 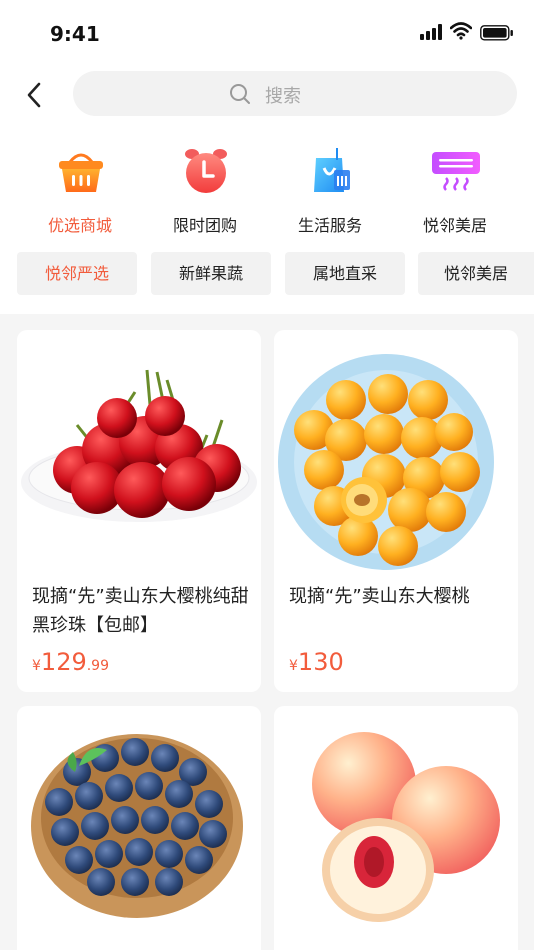 What do you see at coordinates (320, 662) in the screenshot?
I see `price-integer: 130` at bounding box center [320, 662].